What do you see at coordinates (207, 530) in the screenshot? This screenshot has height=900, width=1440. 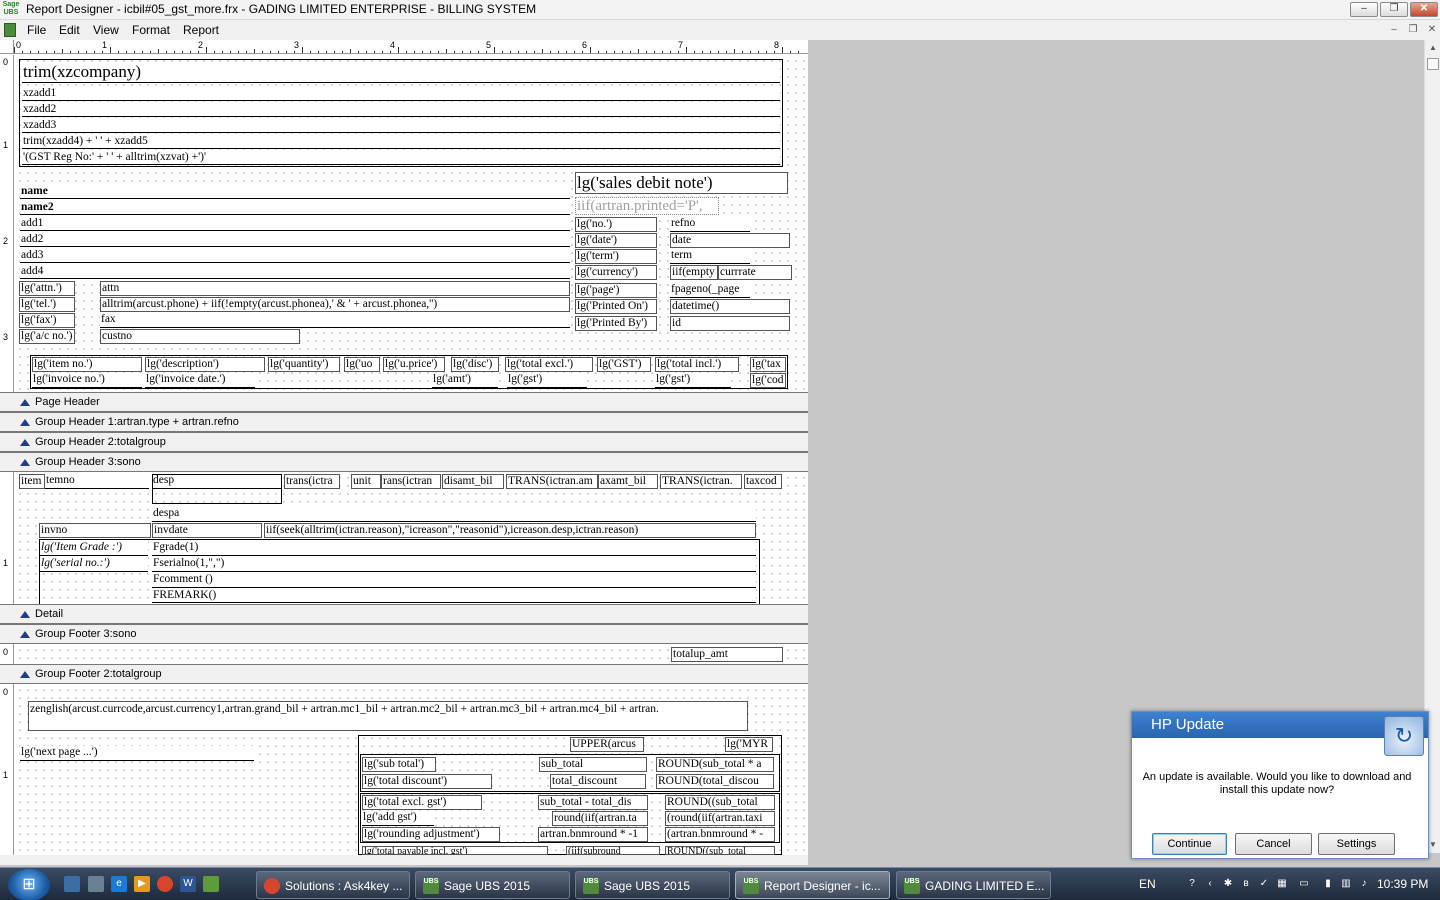 I see `detail-invdate: invdate` at bounding box center [207, 530].